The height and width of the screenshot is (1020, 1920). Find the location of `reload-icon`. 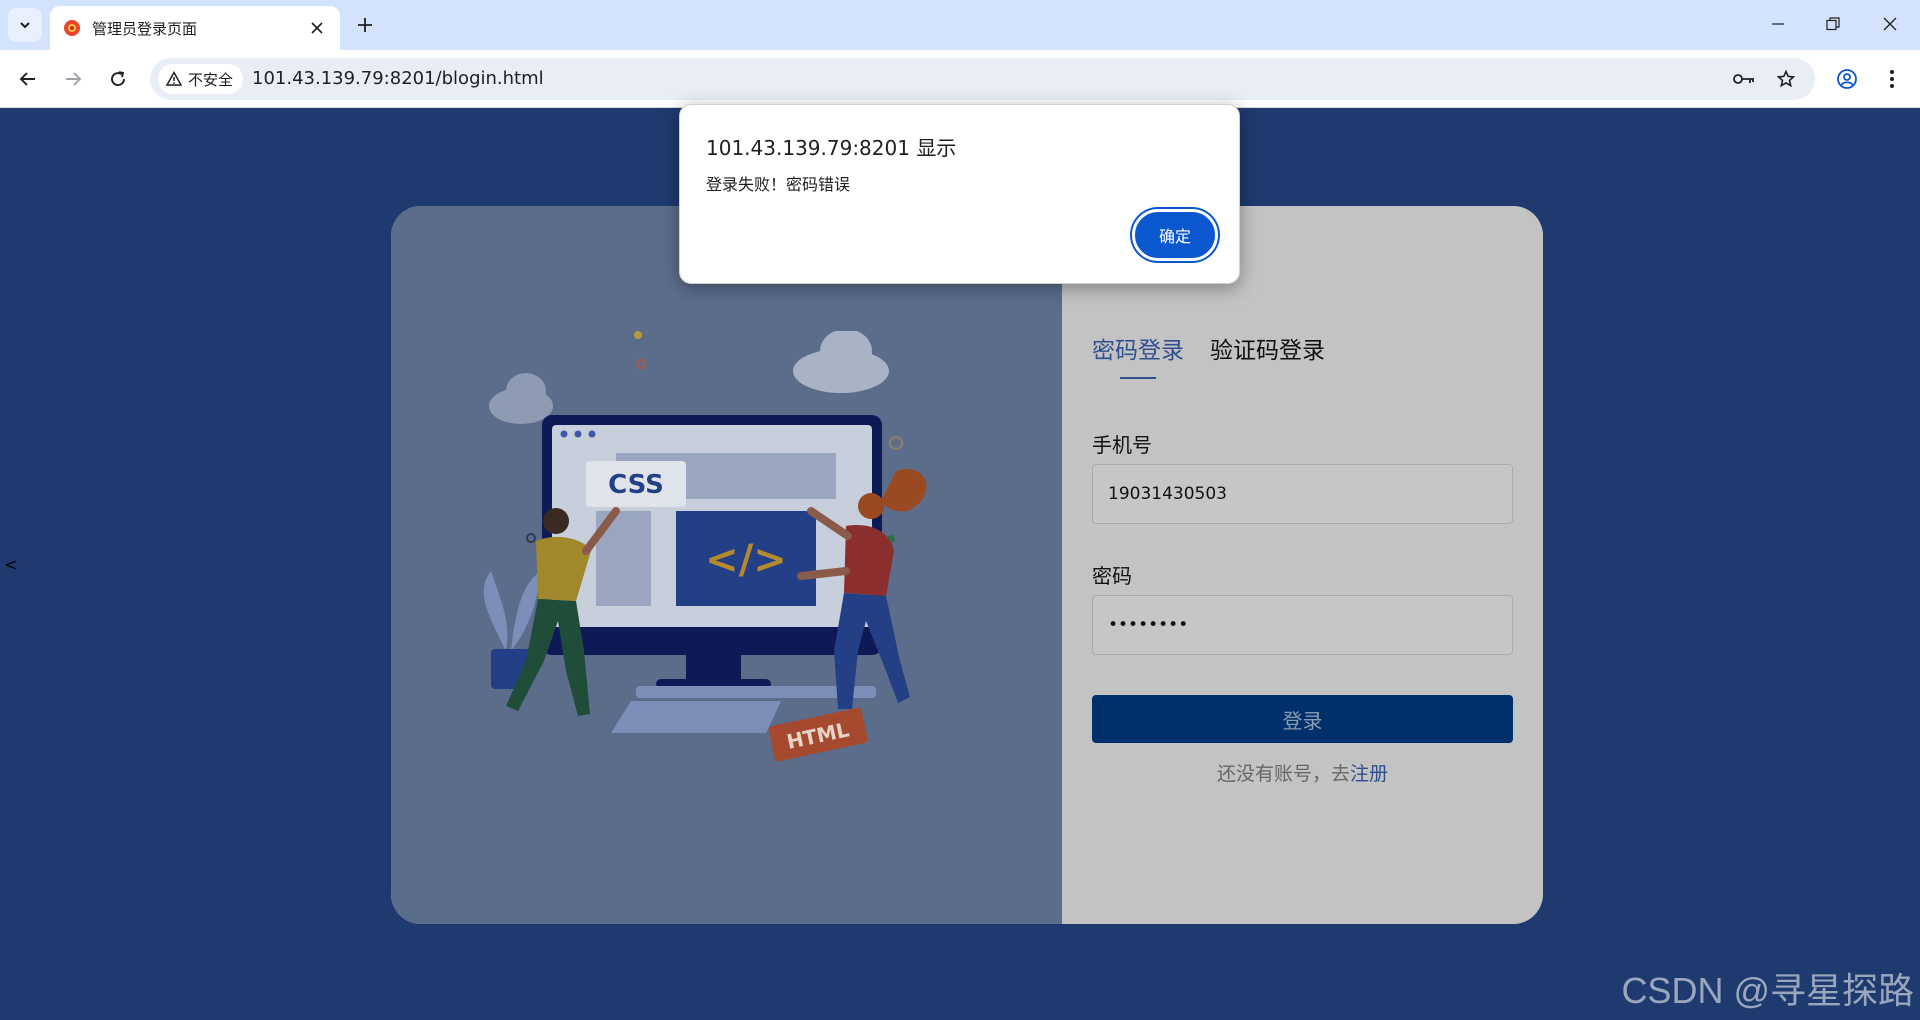

reload-icon is located at coordinates (118, 78).